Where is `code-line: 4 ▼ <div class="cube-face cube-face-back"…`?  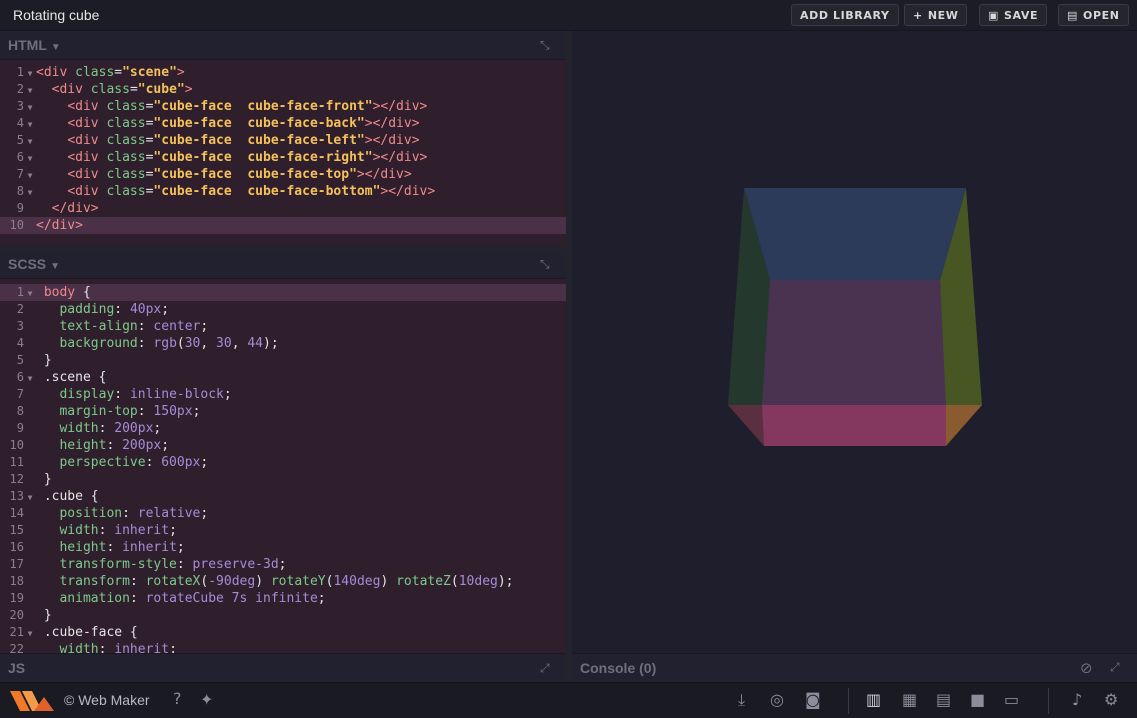 code-line: 4 ▼ <div class="cube-face cube-face-back"… is located at coordinates (218, 123).